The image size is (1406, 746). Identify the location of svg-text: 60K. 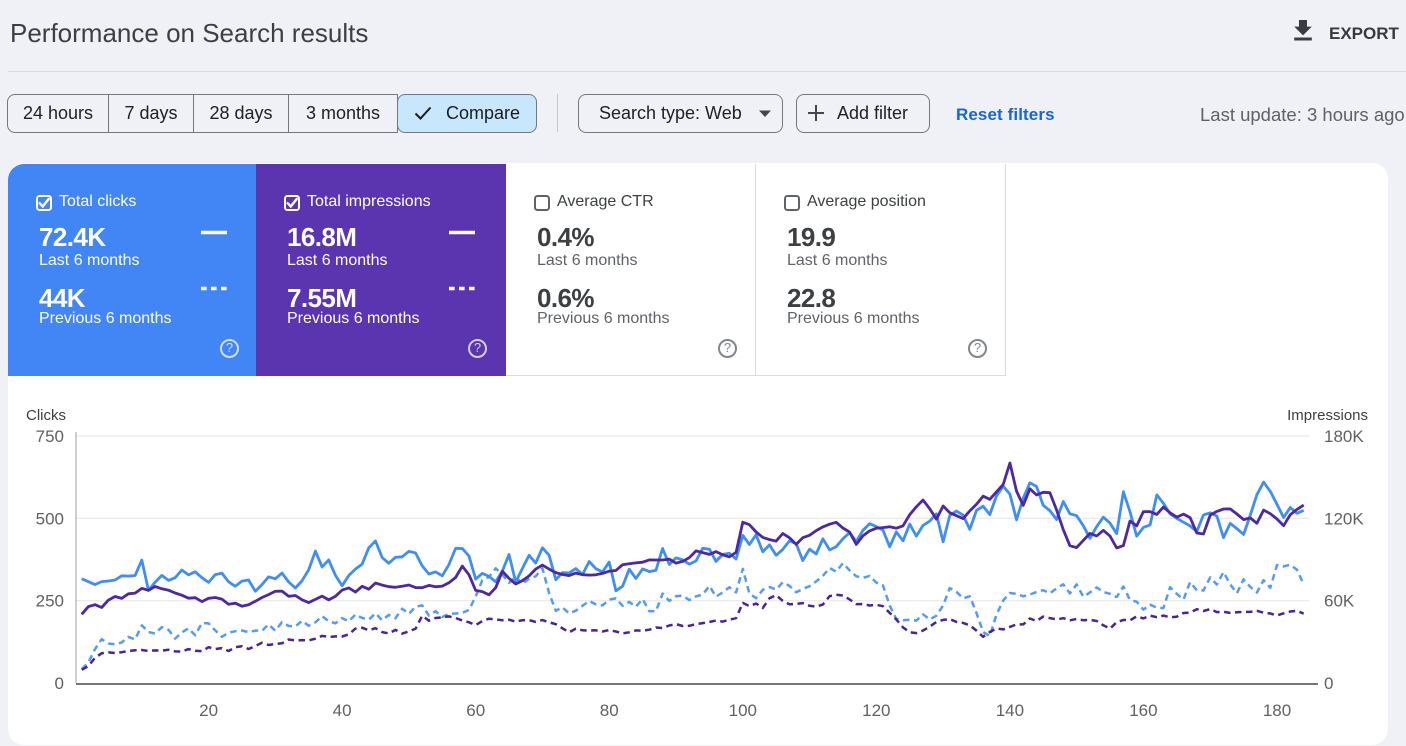
(1339, 601).